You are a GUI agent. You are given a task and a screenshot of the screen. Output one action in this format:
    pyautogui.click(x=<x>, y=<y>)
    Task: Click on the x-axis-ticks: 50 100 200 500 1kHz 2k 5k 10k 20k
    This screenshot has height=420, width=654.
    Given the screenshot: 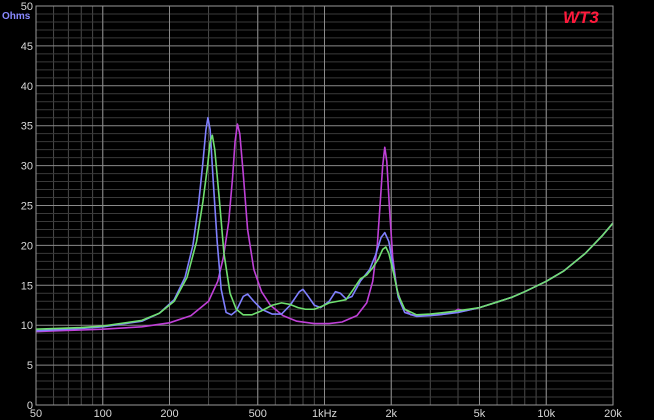 What is the action you would take?
    pyautogui.click(x=326, y=414)
    